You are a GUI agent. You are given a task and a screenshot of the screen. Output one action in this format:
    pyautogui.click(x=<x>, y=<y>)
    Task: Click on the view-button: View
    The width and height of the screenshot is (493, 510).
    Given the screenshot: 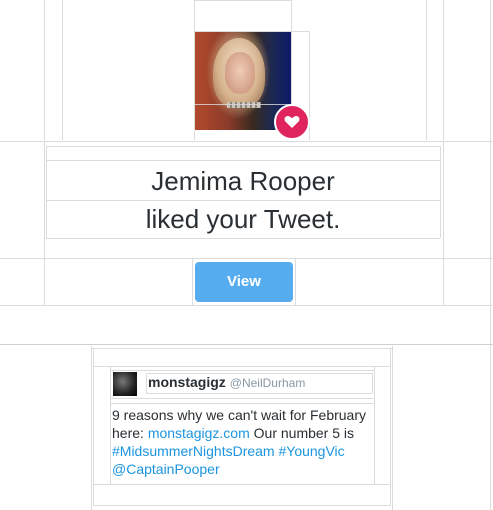 What is the action you would take?
    pyautogui.click(x=244, y=282)
    